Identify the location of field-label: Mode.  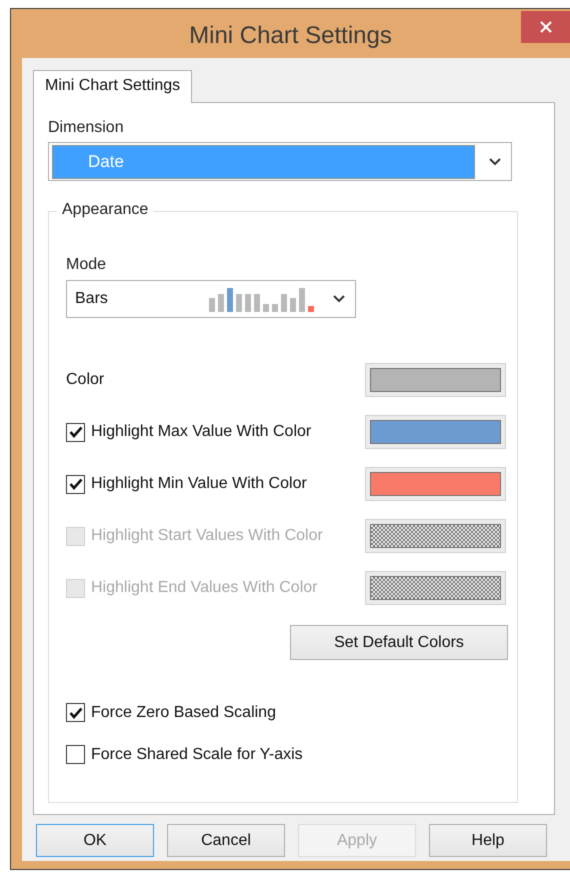
(86, 265).